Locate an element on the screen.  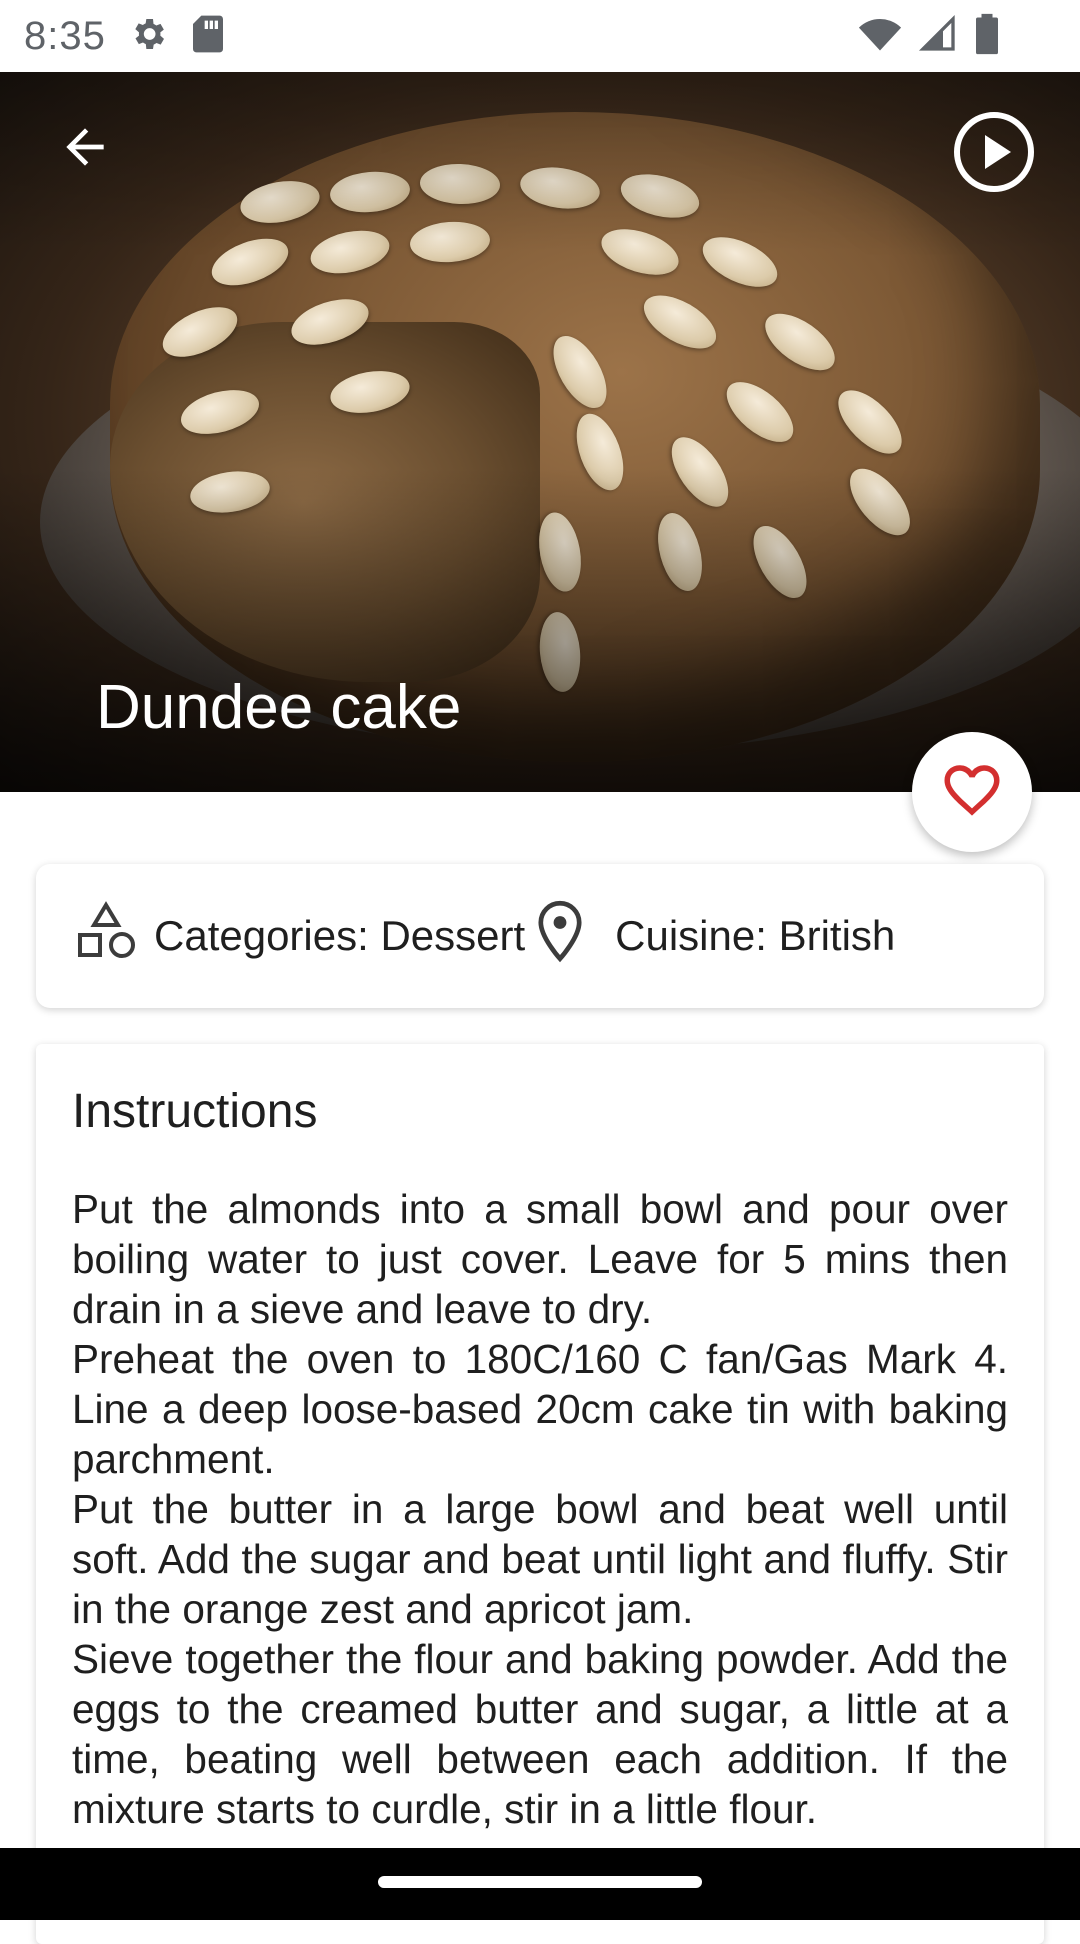
heart-outline-icon is located at coordinates (972, 792).